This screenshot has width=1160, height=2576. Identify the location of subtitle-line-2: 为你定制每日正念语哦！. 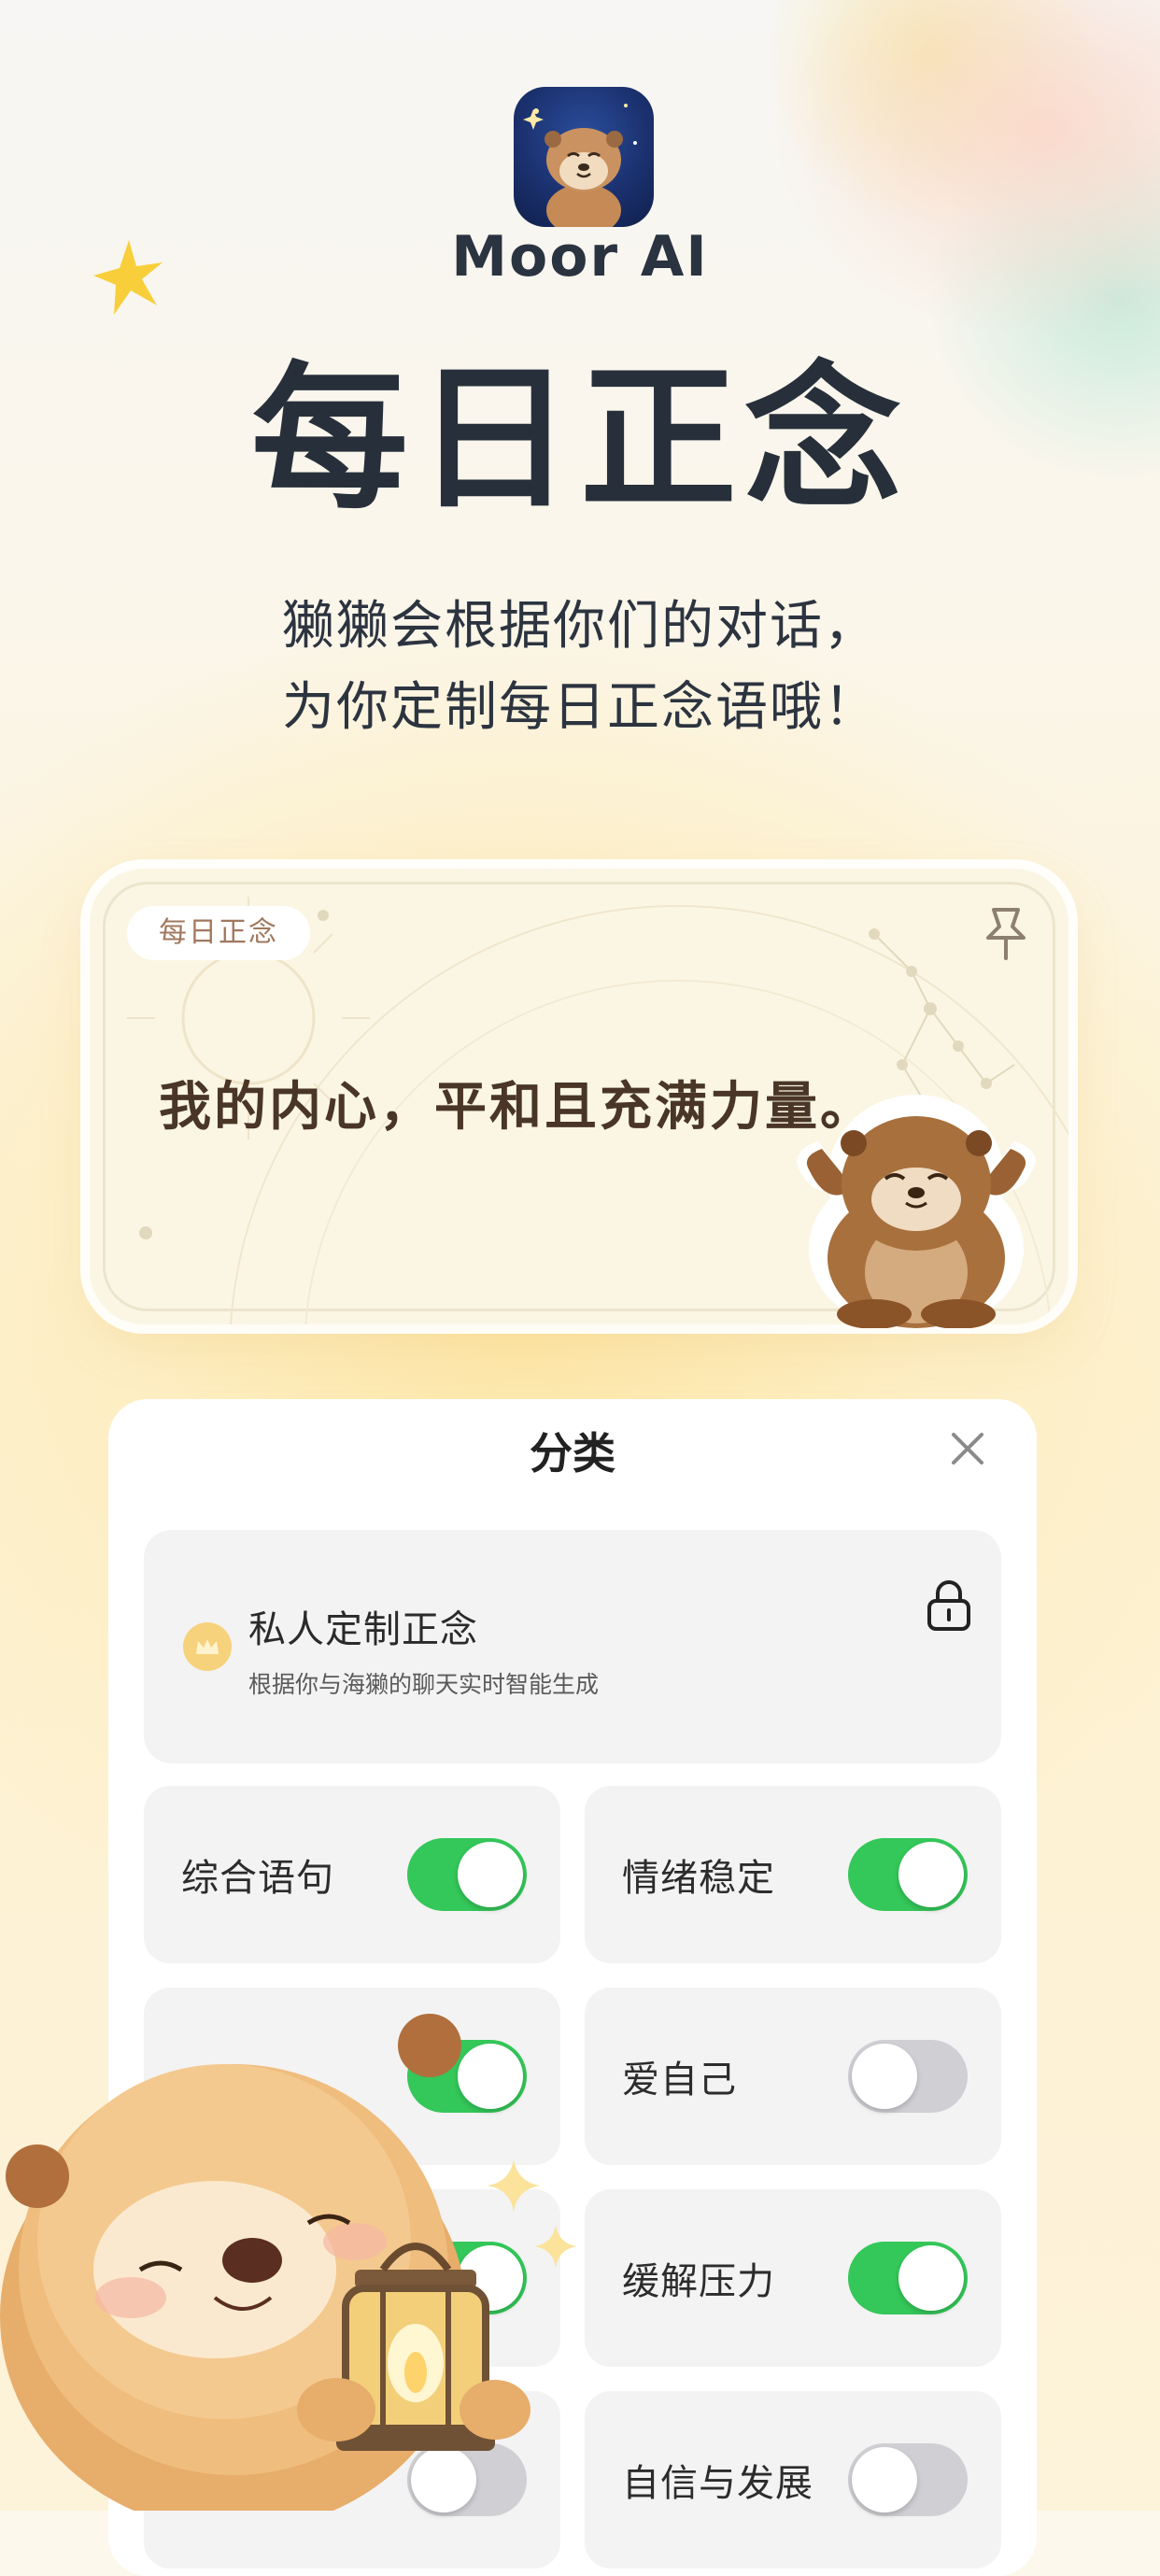
(580, 707).